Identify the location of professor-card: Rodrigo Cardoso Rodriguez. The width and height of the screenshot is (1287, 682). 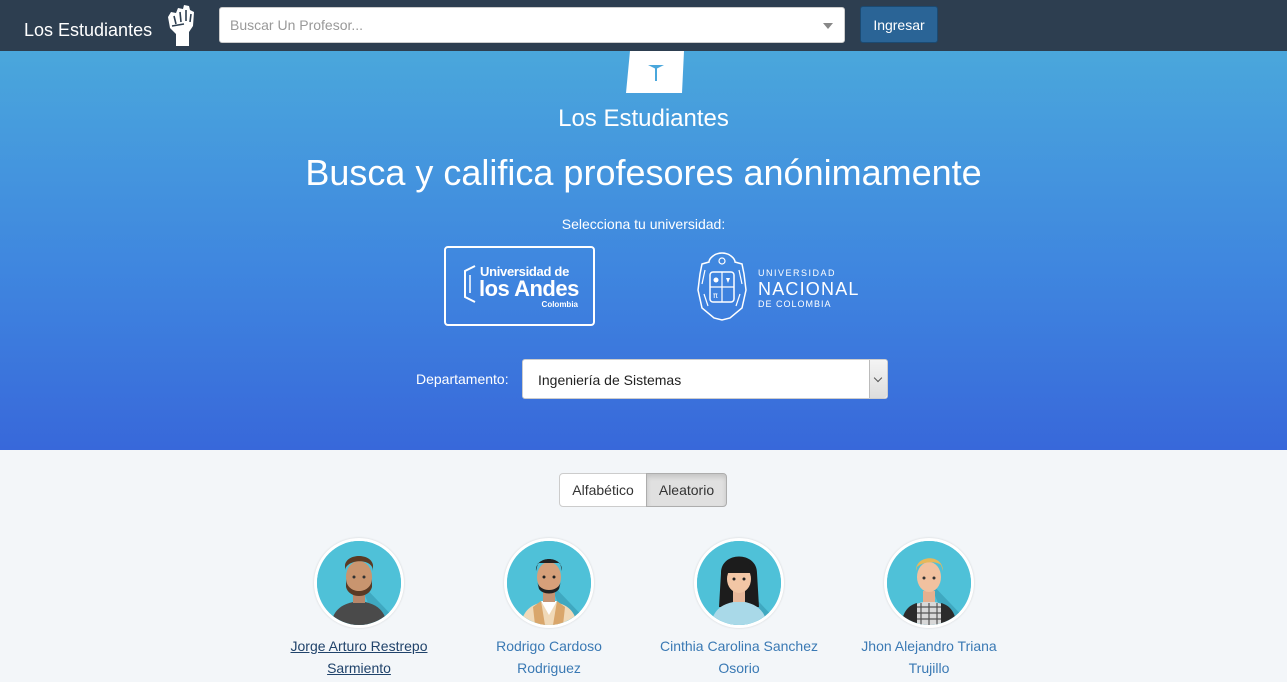
(549, 608).